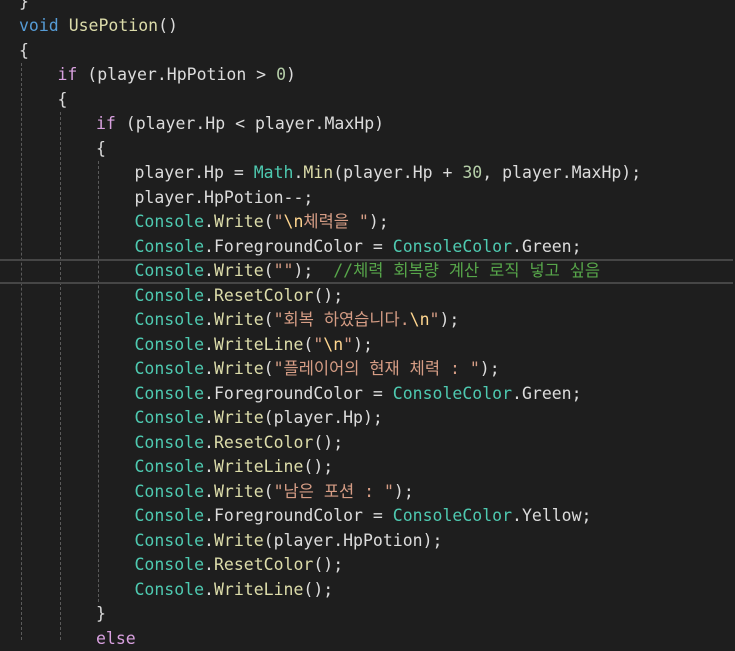  I want to click on code-line: if (player.Hp < player.MaxHp), so click(201, 124).